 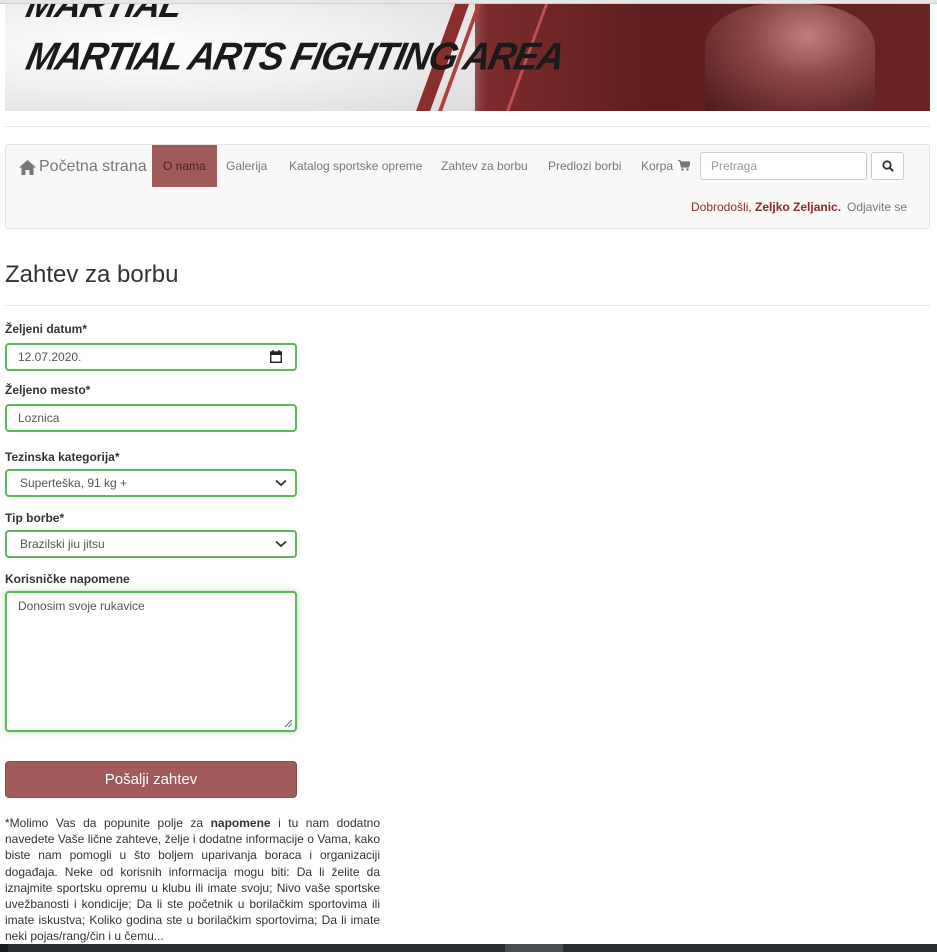 I want to click on nav-item-galerija: Galerija, so click(x=246, y=166).